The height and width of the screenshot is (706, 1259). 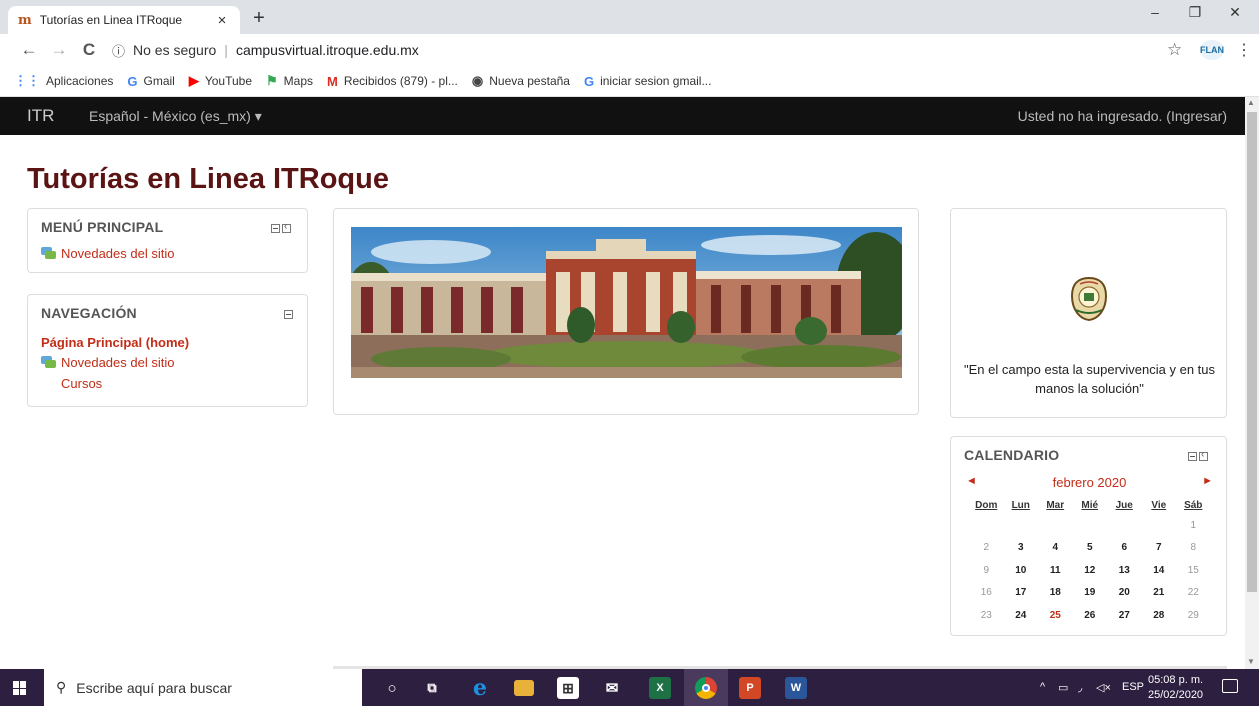 What do you see at coordinates (61, 687) in the screenshot?
I see `search-icon: ⚲` at bounding box center [61, 687].